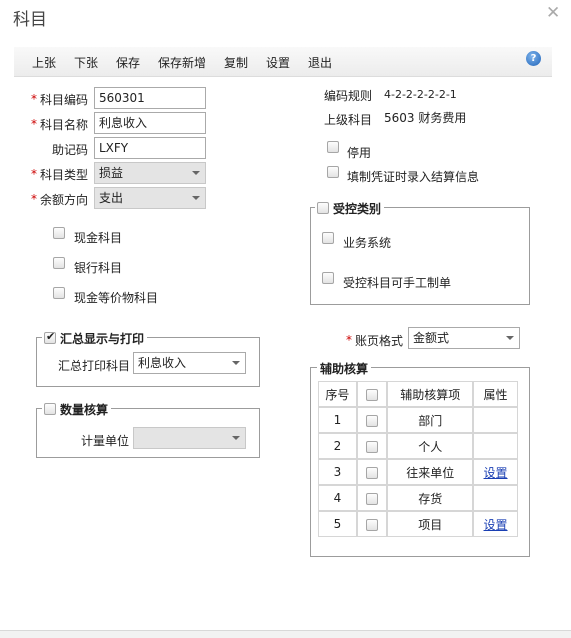 This screenshot has width=571, height=638. Describe the element at coordinates (337, 420) in the screenshot. I see `seq-cell: 1` at that location.